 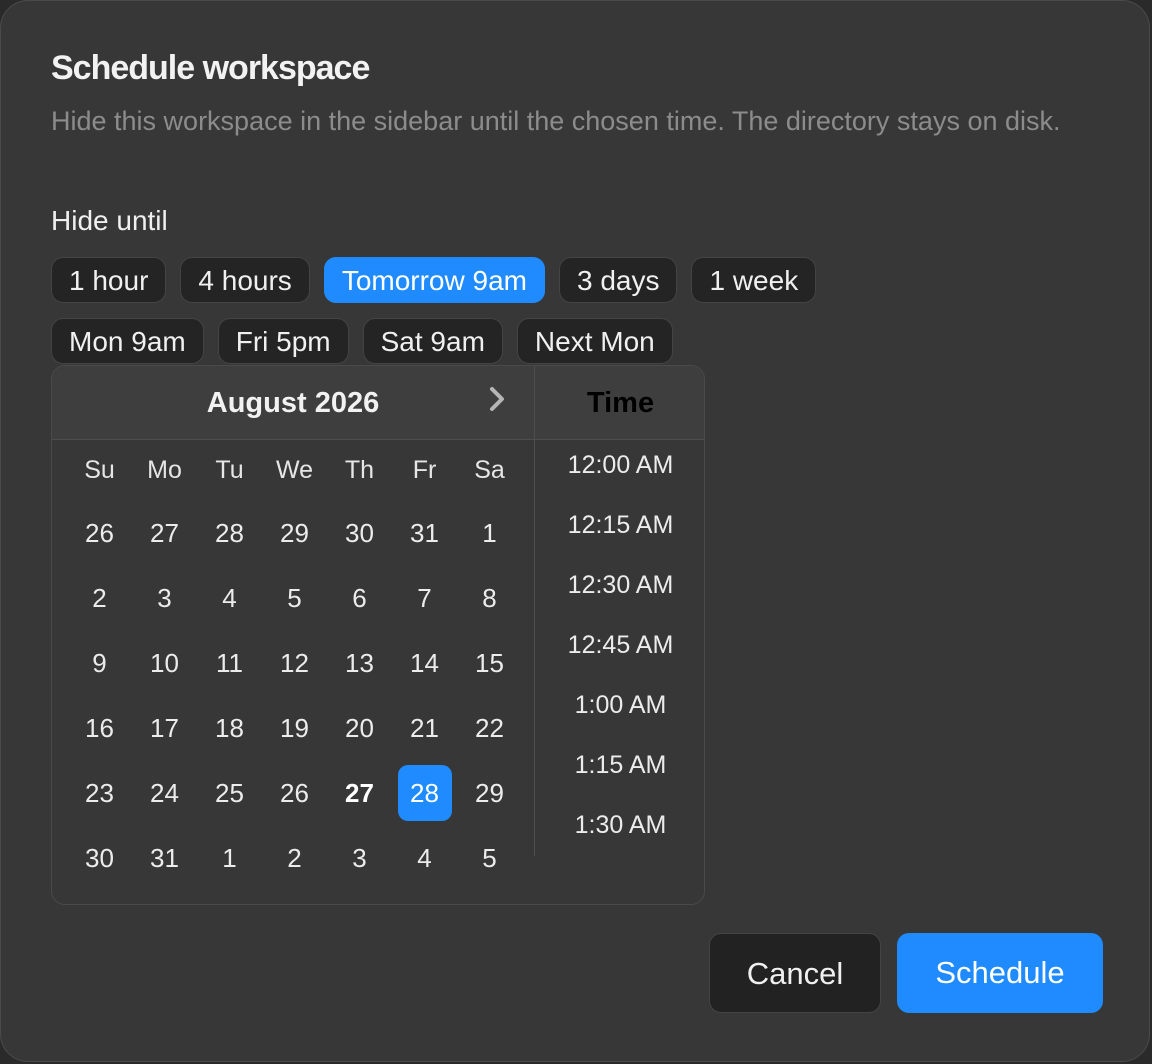 What do you see at coordinates (359, 727) in the screenshot?
I see `calendar-day: 20` at bounding box center [359, 727].